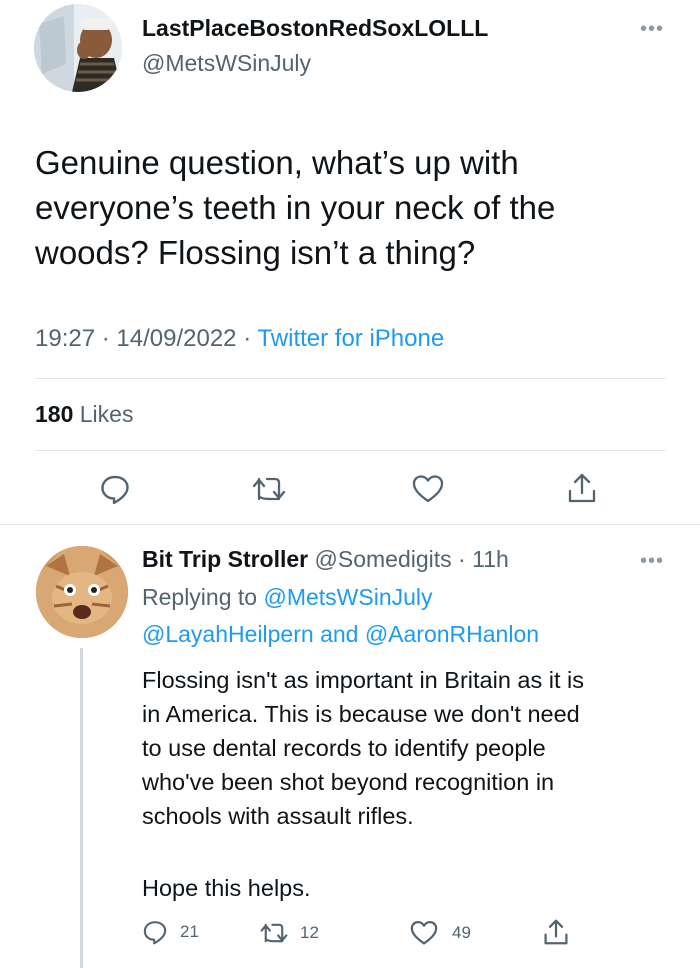 The image size is (700, 968). I want to click on replying-to-mention: @MetsWSinJuly, so click(347, 597).